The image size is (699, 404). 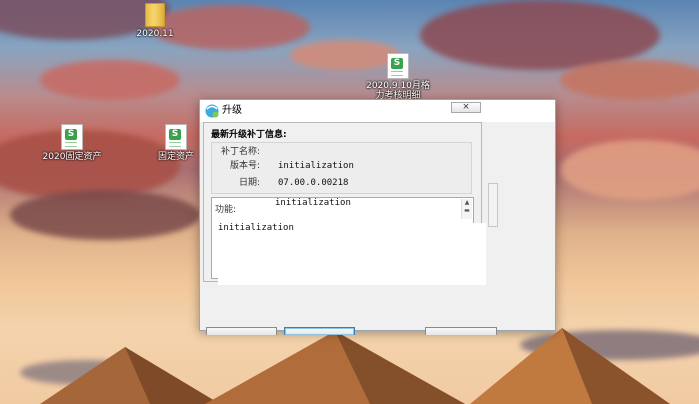 What do you see at coordinates (461, 331) in the screenshot?
I see `dialog-button-right` at bounding box center [461, 331].